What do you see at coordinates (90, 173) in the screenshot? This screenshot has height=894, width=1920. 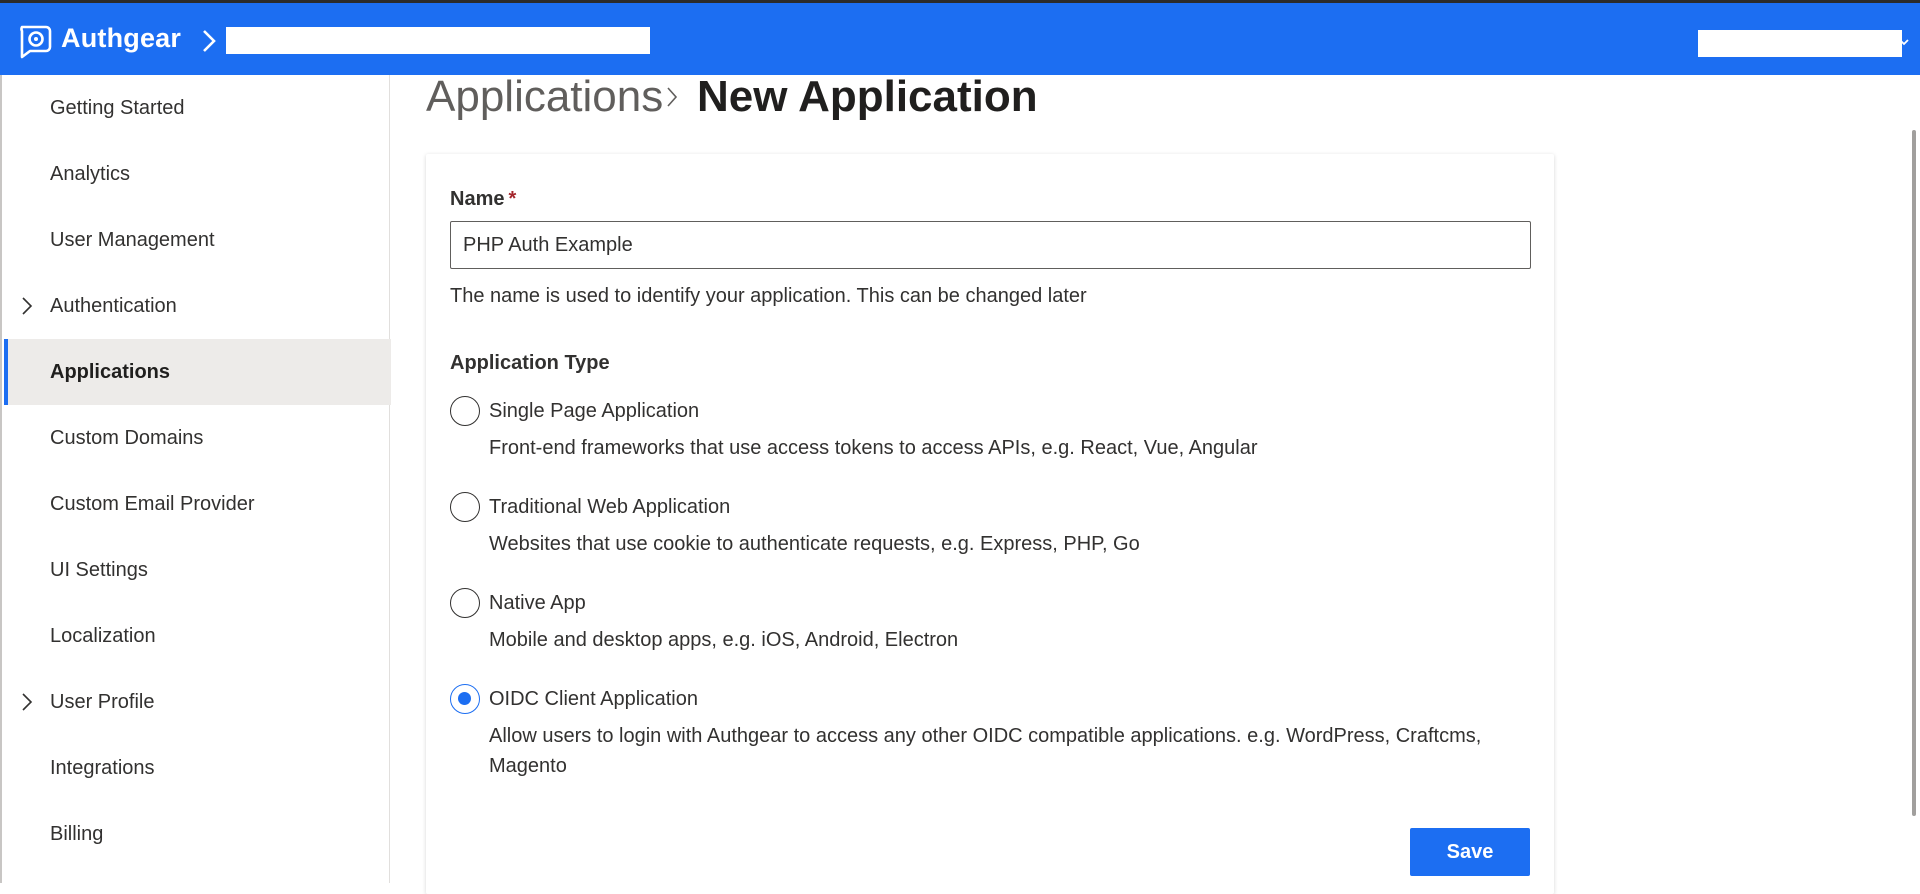 I see `sidebar-item-label: Analytics` at bounding box center [90, 173].